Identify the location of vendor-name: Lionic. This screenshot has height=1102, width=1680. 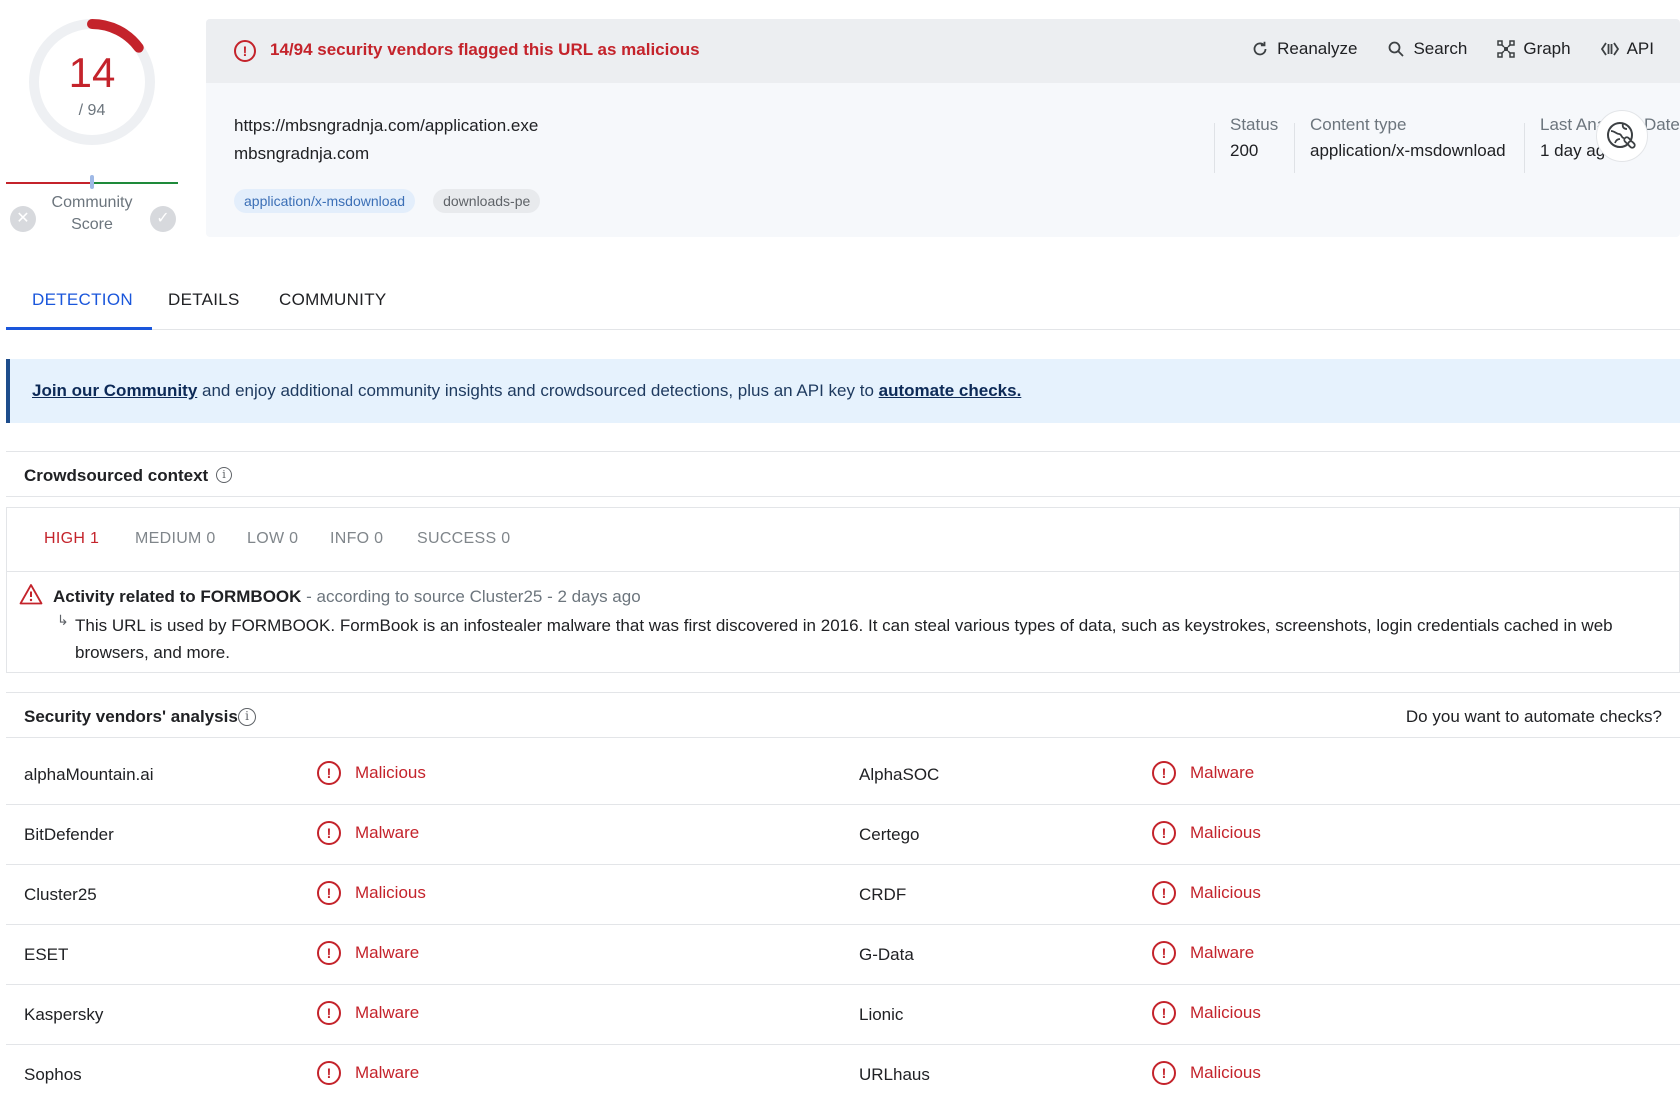
(881, 1014).